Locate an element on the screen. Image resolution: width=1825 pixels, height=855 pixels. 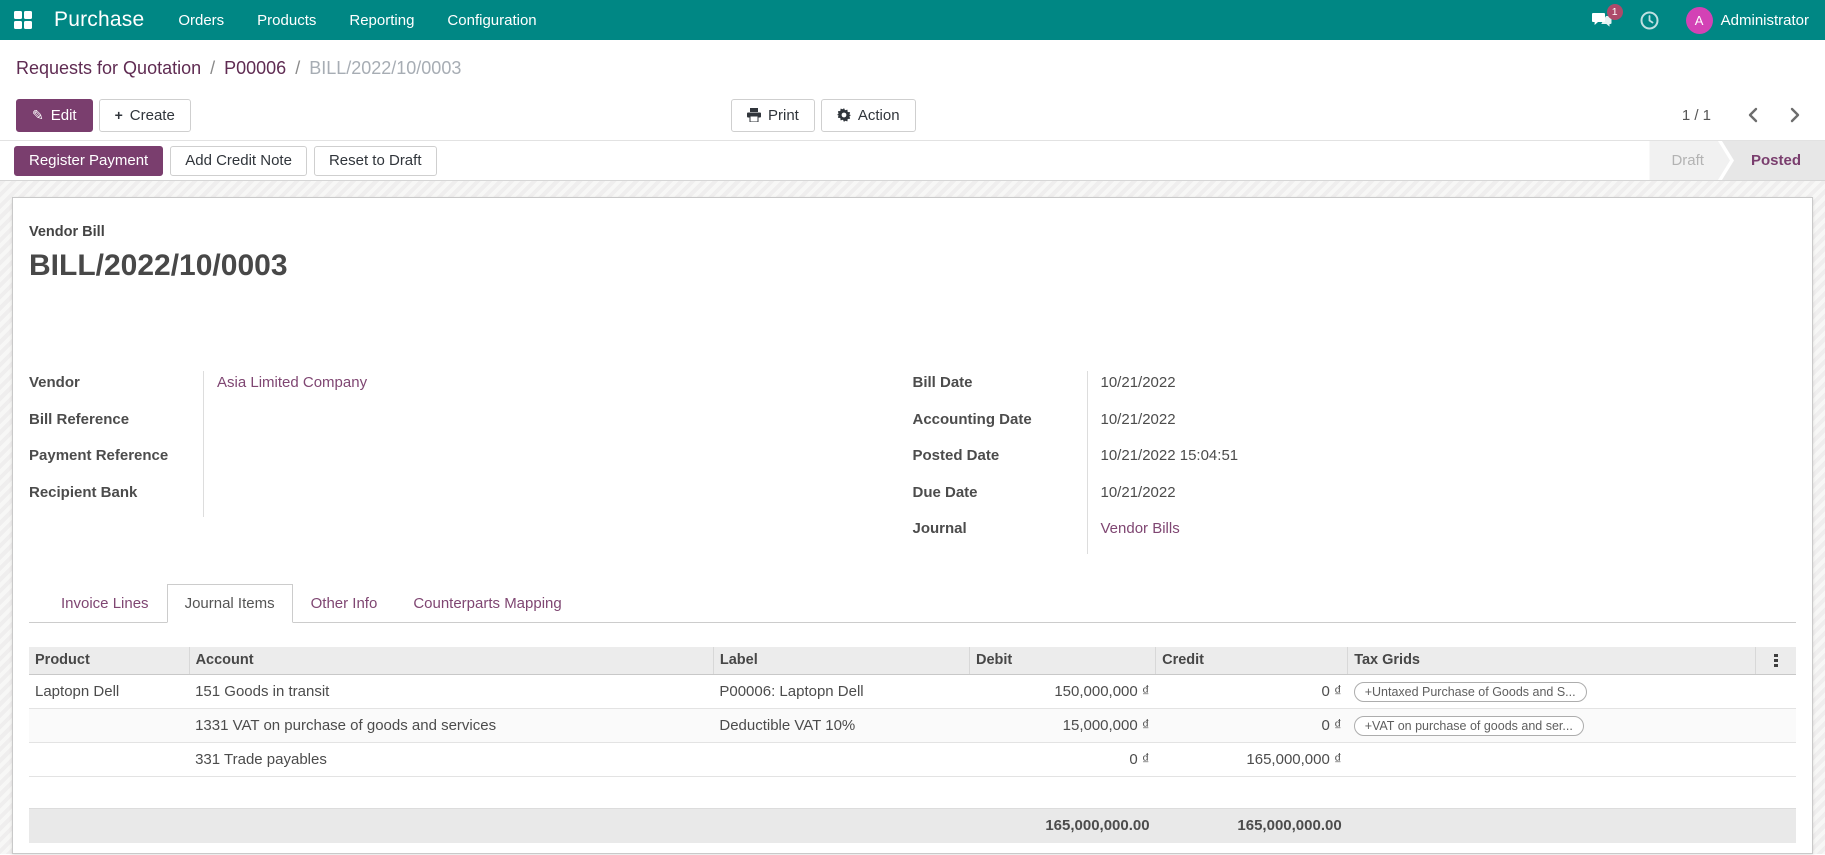
page-title: BILL/2022/10/0003 is located at coordinates (158, 265).